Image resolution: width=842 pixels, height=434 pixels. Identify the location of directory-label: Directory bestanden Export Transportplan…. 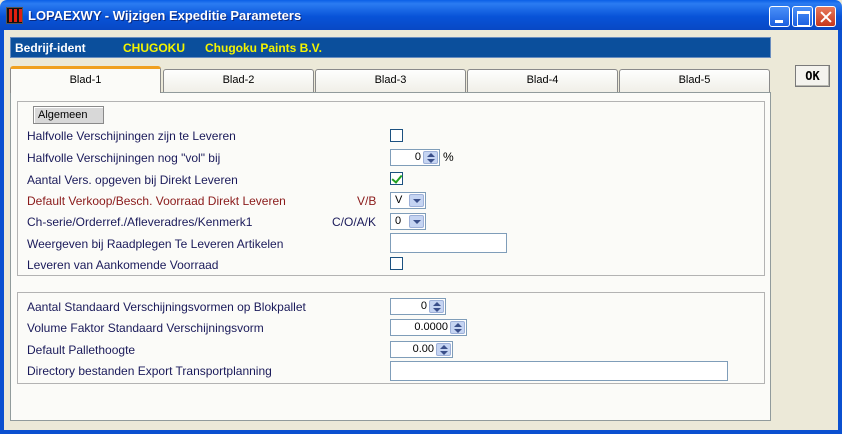
(149, 371).